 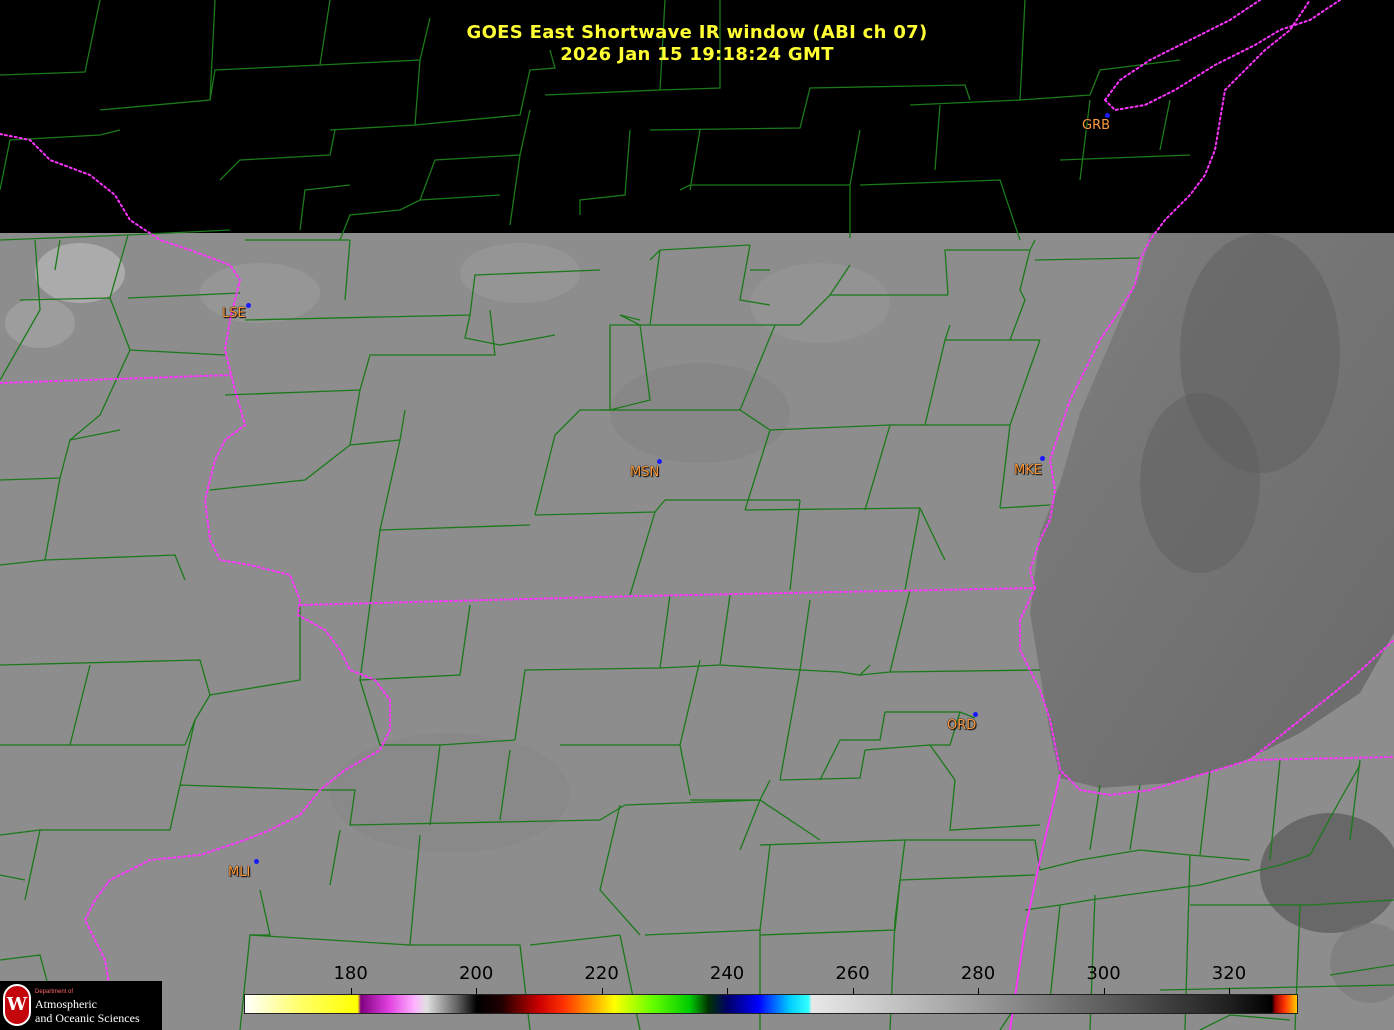 I want to click on station-label-msn: MSN, so click(x=645, y=472).